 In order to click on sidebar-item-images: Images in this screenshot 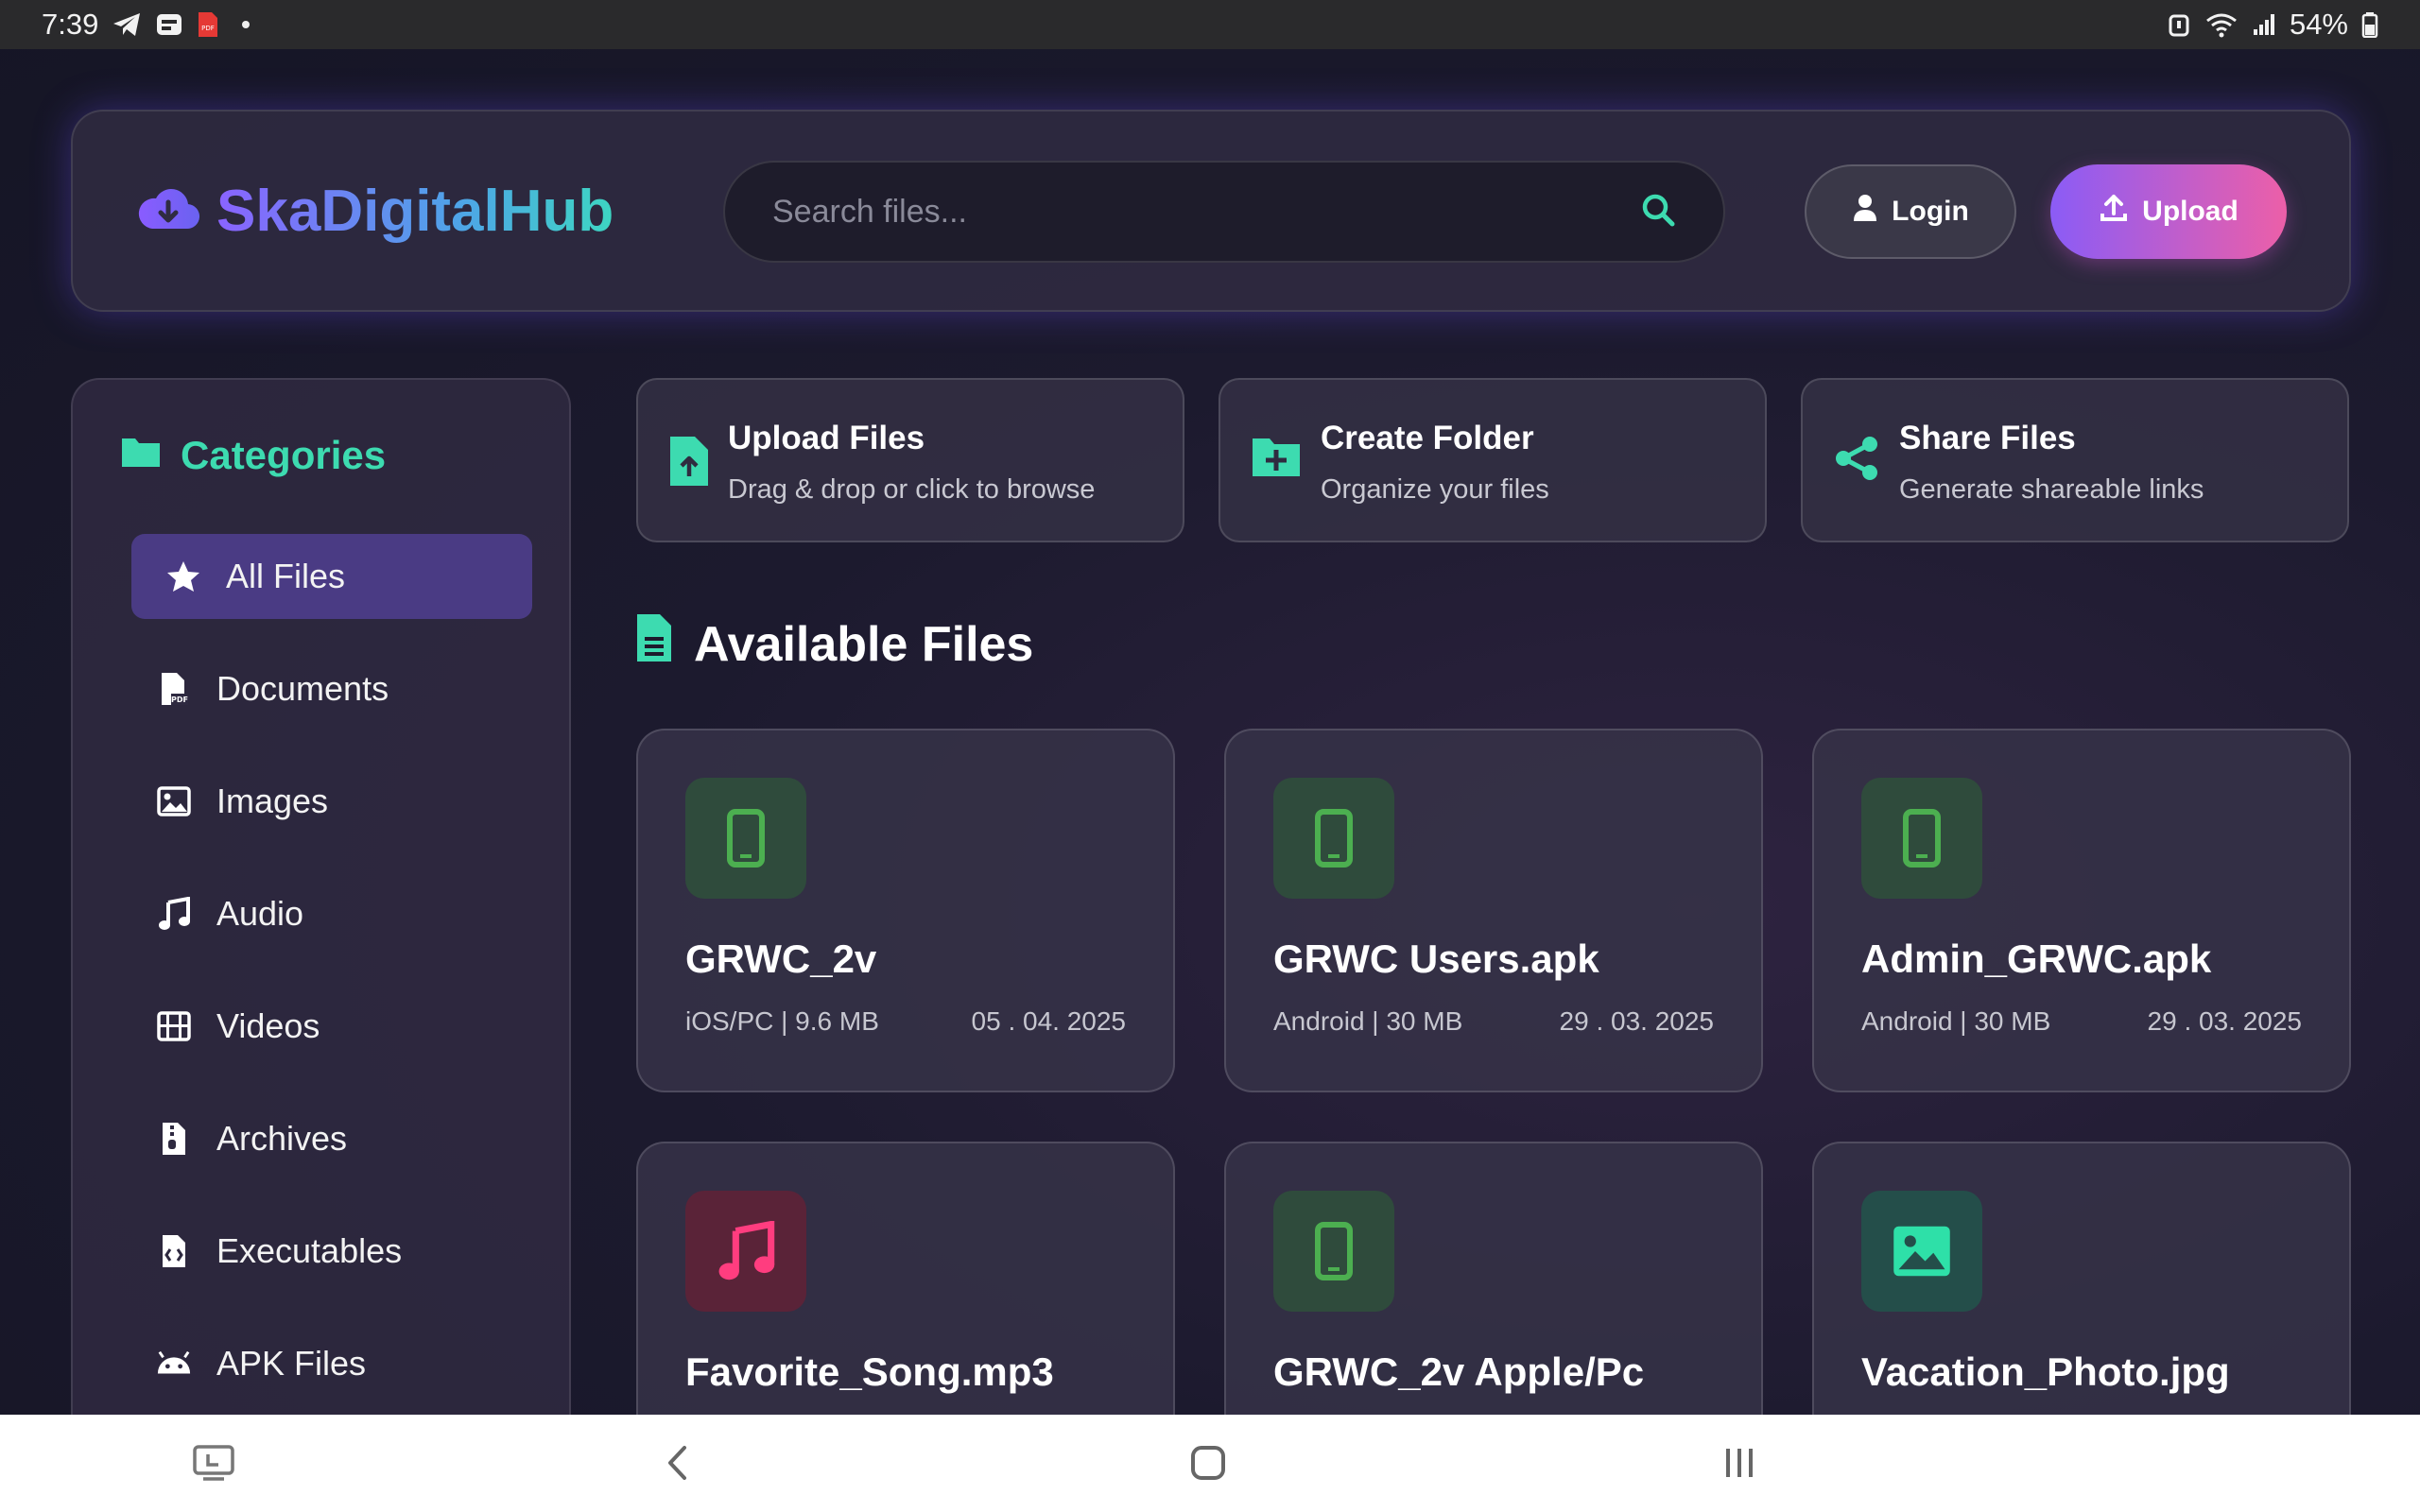, I will do `click(331, 801)`.